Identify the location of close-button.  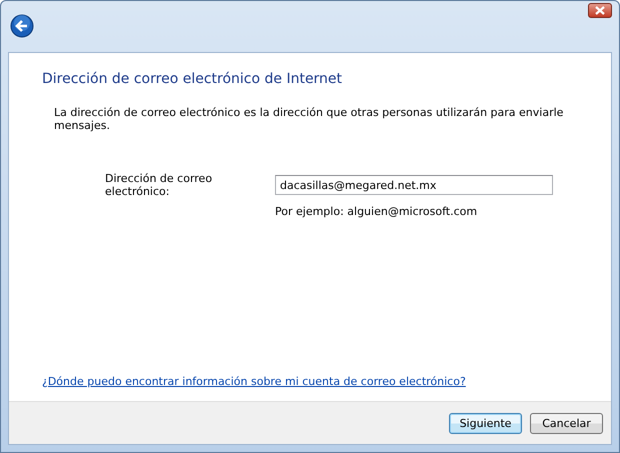
(600, 10).